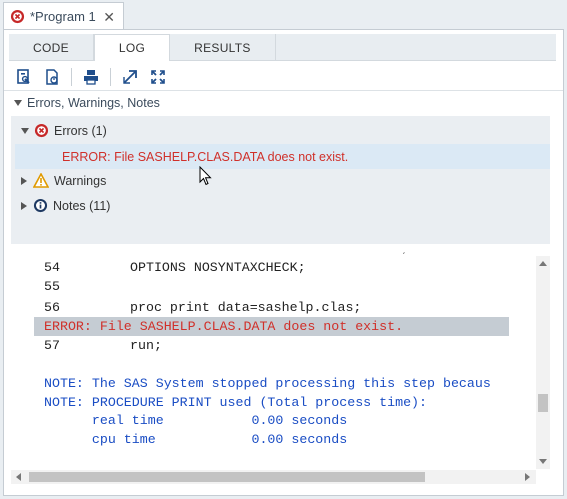 Image resolution: width=567 pixels, height=499 pixels. Describe the element at coordinates (93, 103) in the screenshot. I see `ewn-section-title: Errors, Warnings, Notes` at that location.